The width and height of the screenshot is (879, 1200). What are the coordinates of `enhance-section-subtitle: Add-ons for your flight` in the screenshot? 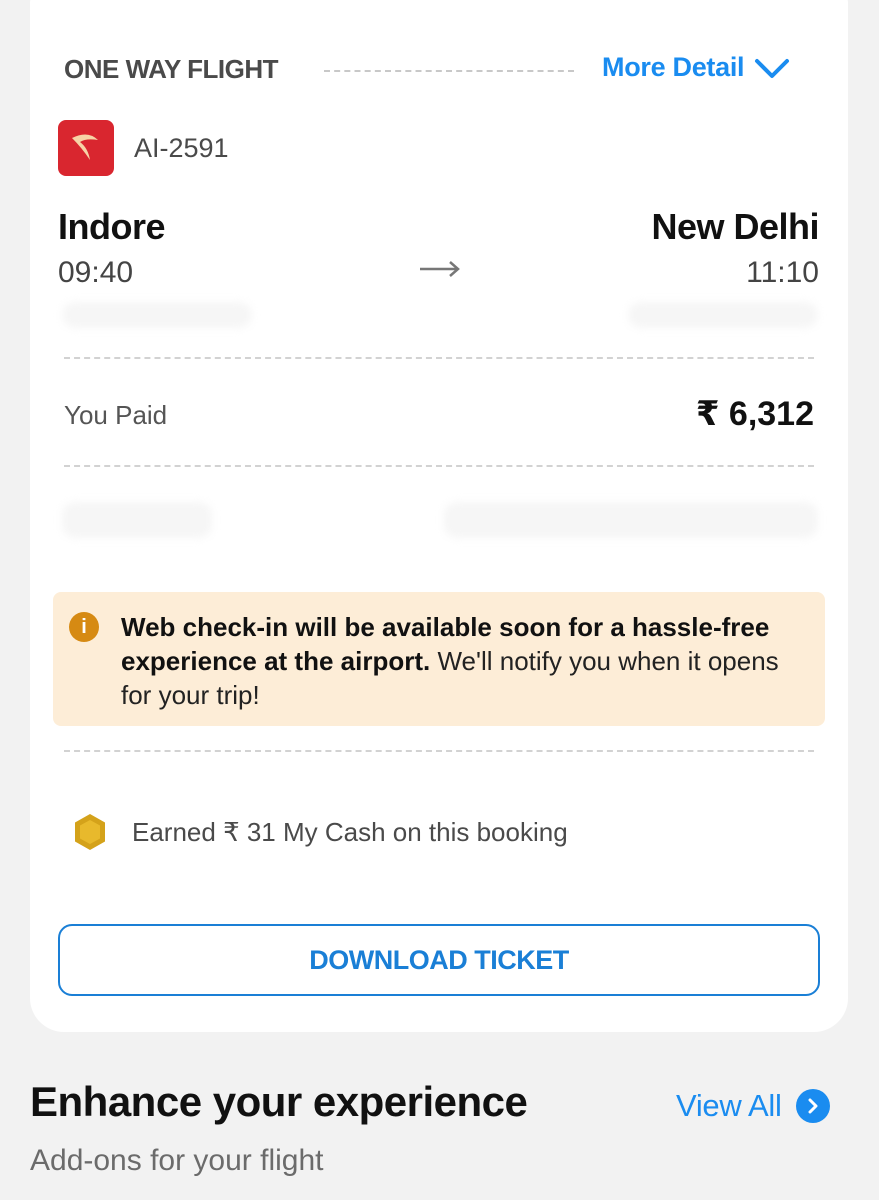 It's located at (177, 1160).